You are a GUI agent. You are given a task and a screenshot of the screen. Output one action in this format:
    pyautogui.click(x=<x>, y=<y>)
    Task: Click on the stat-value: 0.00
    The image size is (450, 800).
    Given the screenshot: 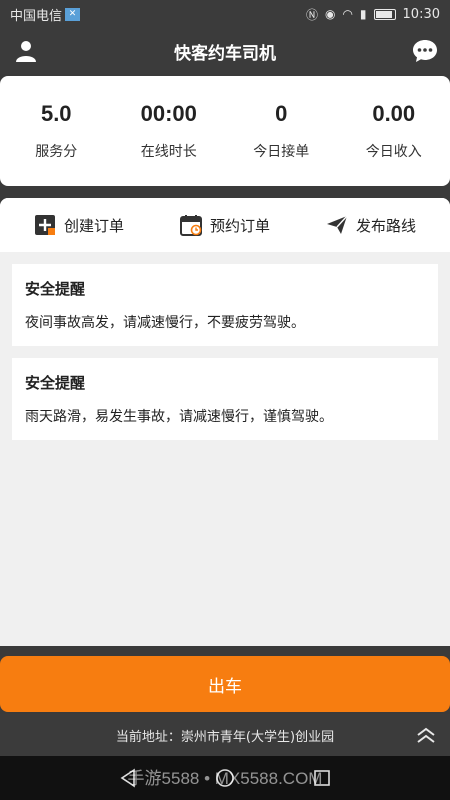 What is the action you would take?
    pyautogui.click(x=394, y=113)
    